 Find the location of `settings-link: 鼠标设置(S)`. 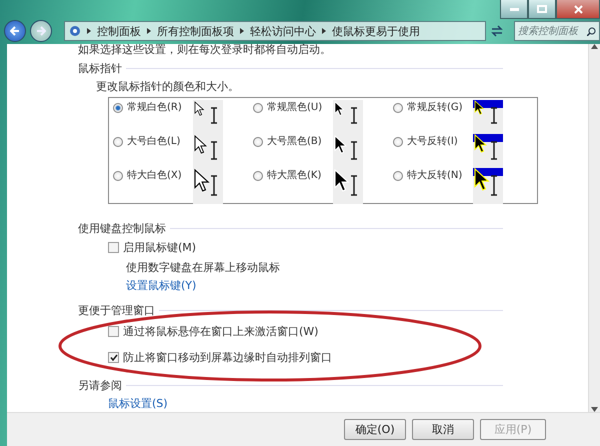

settings-link: 鼠标设置(S) is located at coordinates (138, 403).